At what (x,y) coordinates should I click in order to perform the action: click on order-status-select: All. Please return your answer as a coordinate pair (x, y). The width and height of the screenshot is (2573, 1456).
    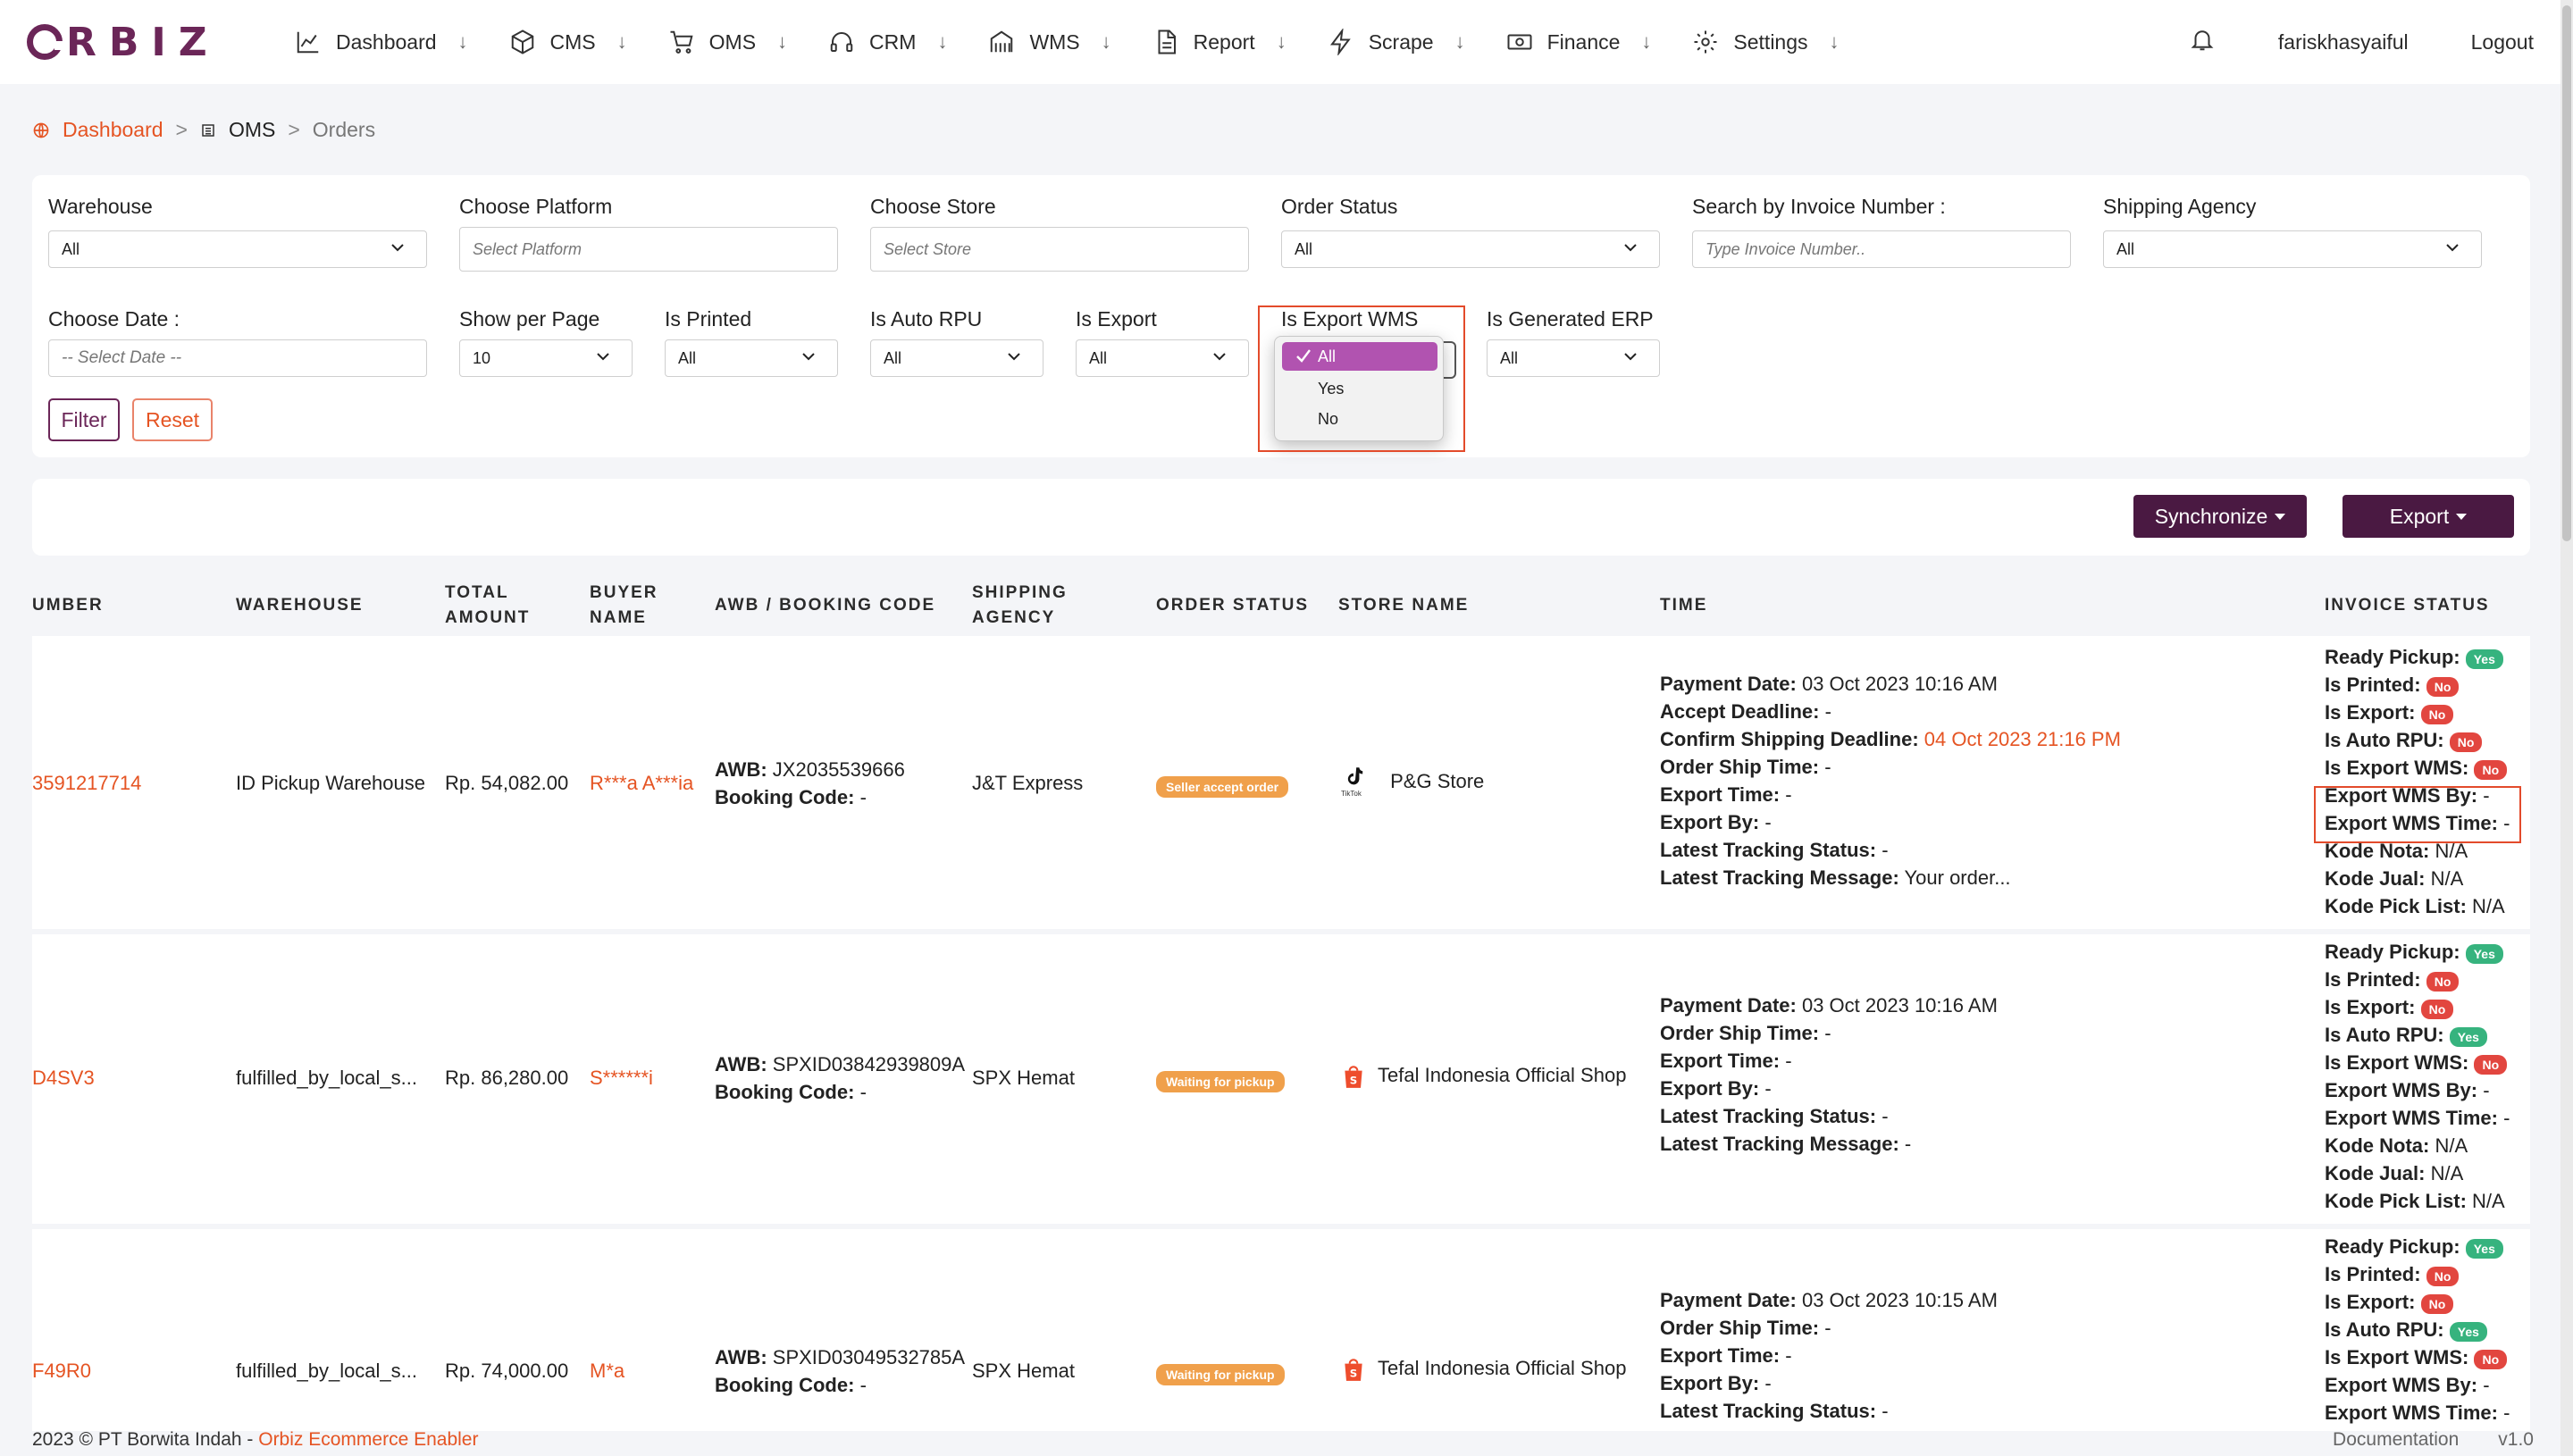
    Looking at the image, I should click on (1470, 249).